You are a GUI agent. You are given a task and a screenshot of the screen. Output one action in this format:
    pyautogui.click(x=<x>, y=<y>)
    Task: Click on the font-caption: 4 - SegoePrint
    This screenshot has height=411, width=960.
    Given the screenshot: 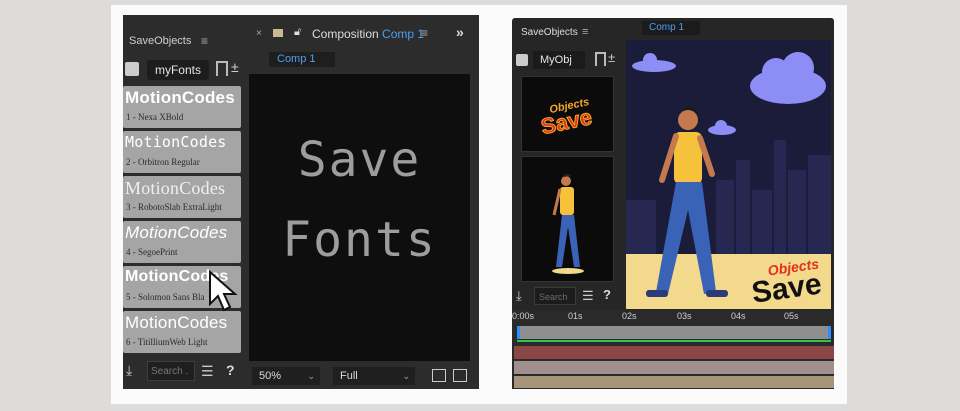 What is the action you would take?
    pyautogui.click(x=152, y=252)
    